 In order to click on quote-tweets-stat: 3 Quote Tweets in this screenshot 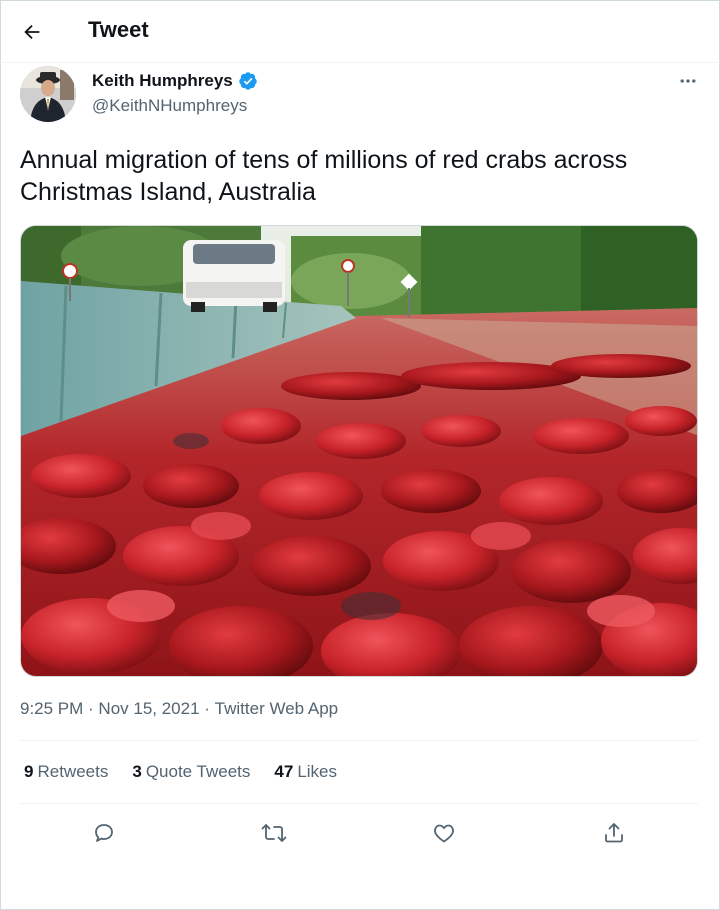, I will do `click(191, 772)`.